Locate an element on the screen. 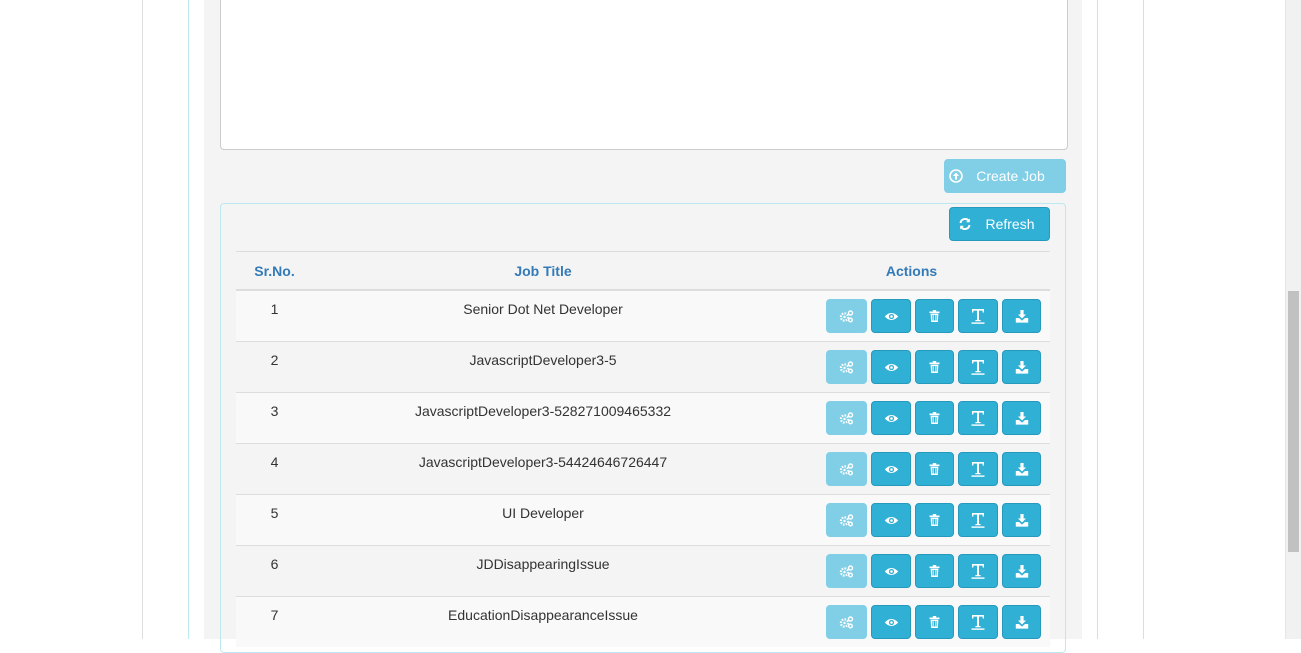 The width and height of the screenshot is (1301, 653). column-header-job-title: Job Title is located at coordinates (543, 271).